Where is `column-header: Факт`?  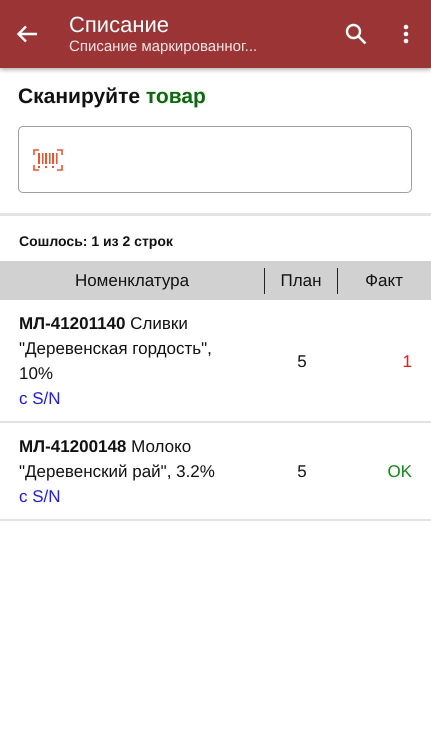 column-header: Факт is located at coordinates (384, 281).